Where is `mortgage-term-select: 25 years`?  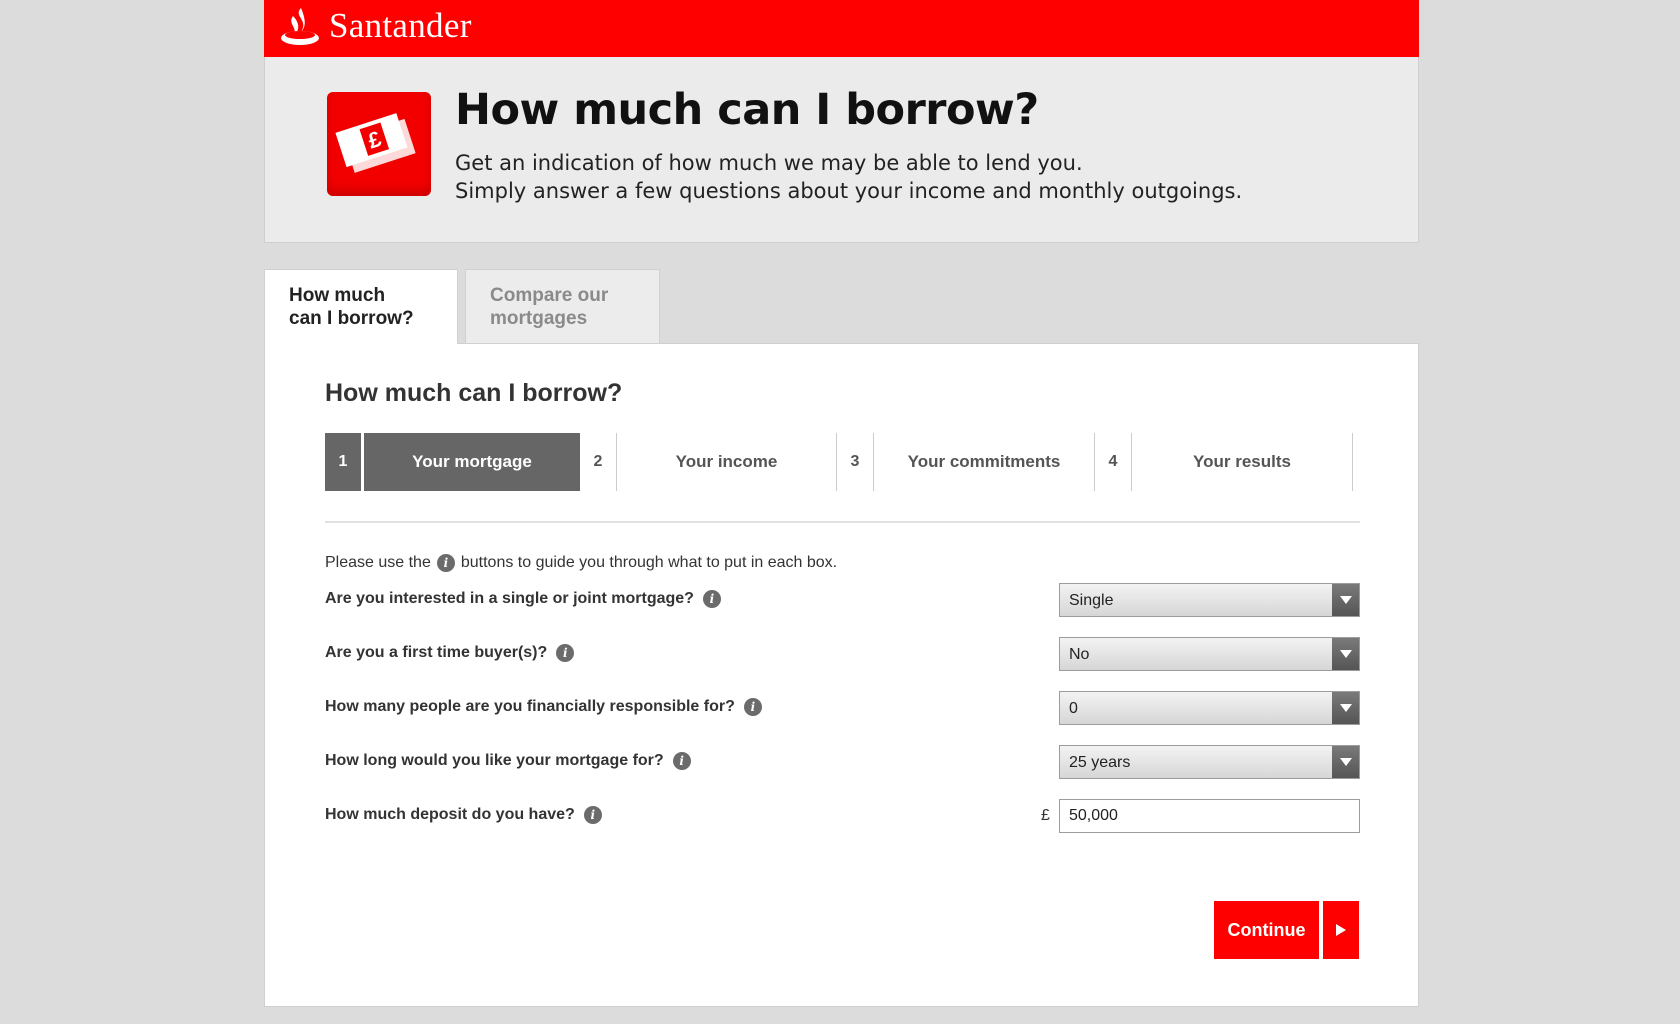
mortgage-term-select: 25 years is located at coordinates (1209, 762).